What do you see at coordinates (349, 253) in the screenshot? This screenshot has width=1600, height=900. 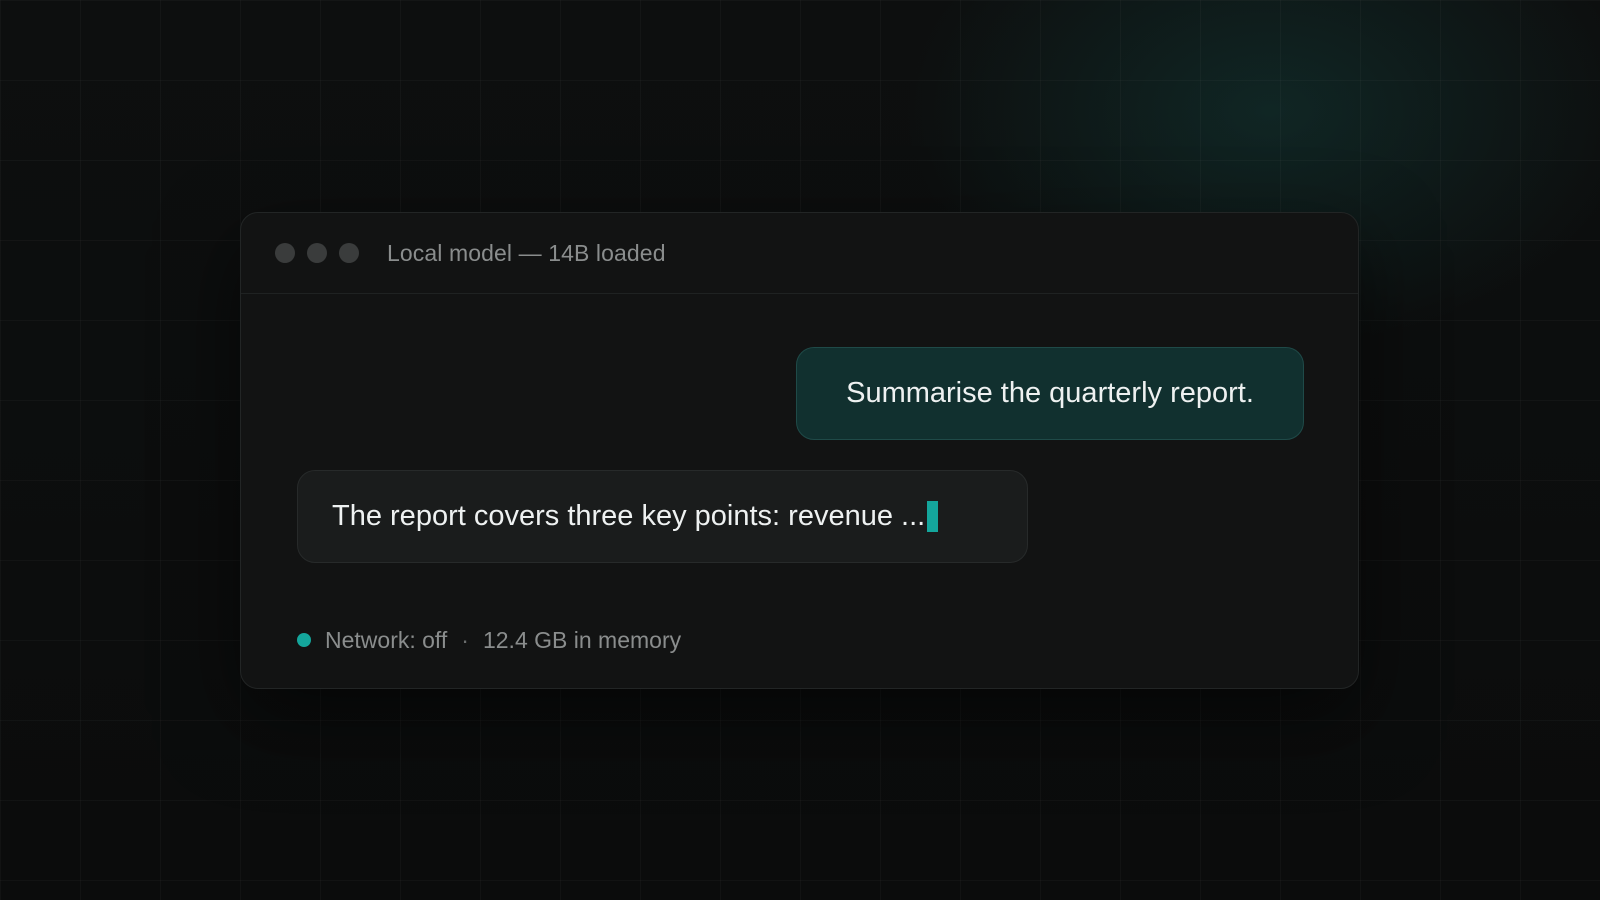 I see `maximize-dot-icon` at bounding box center [349, 253].